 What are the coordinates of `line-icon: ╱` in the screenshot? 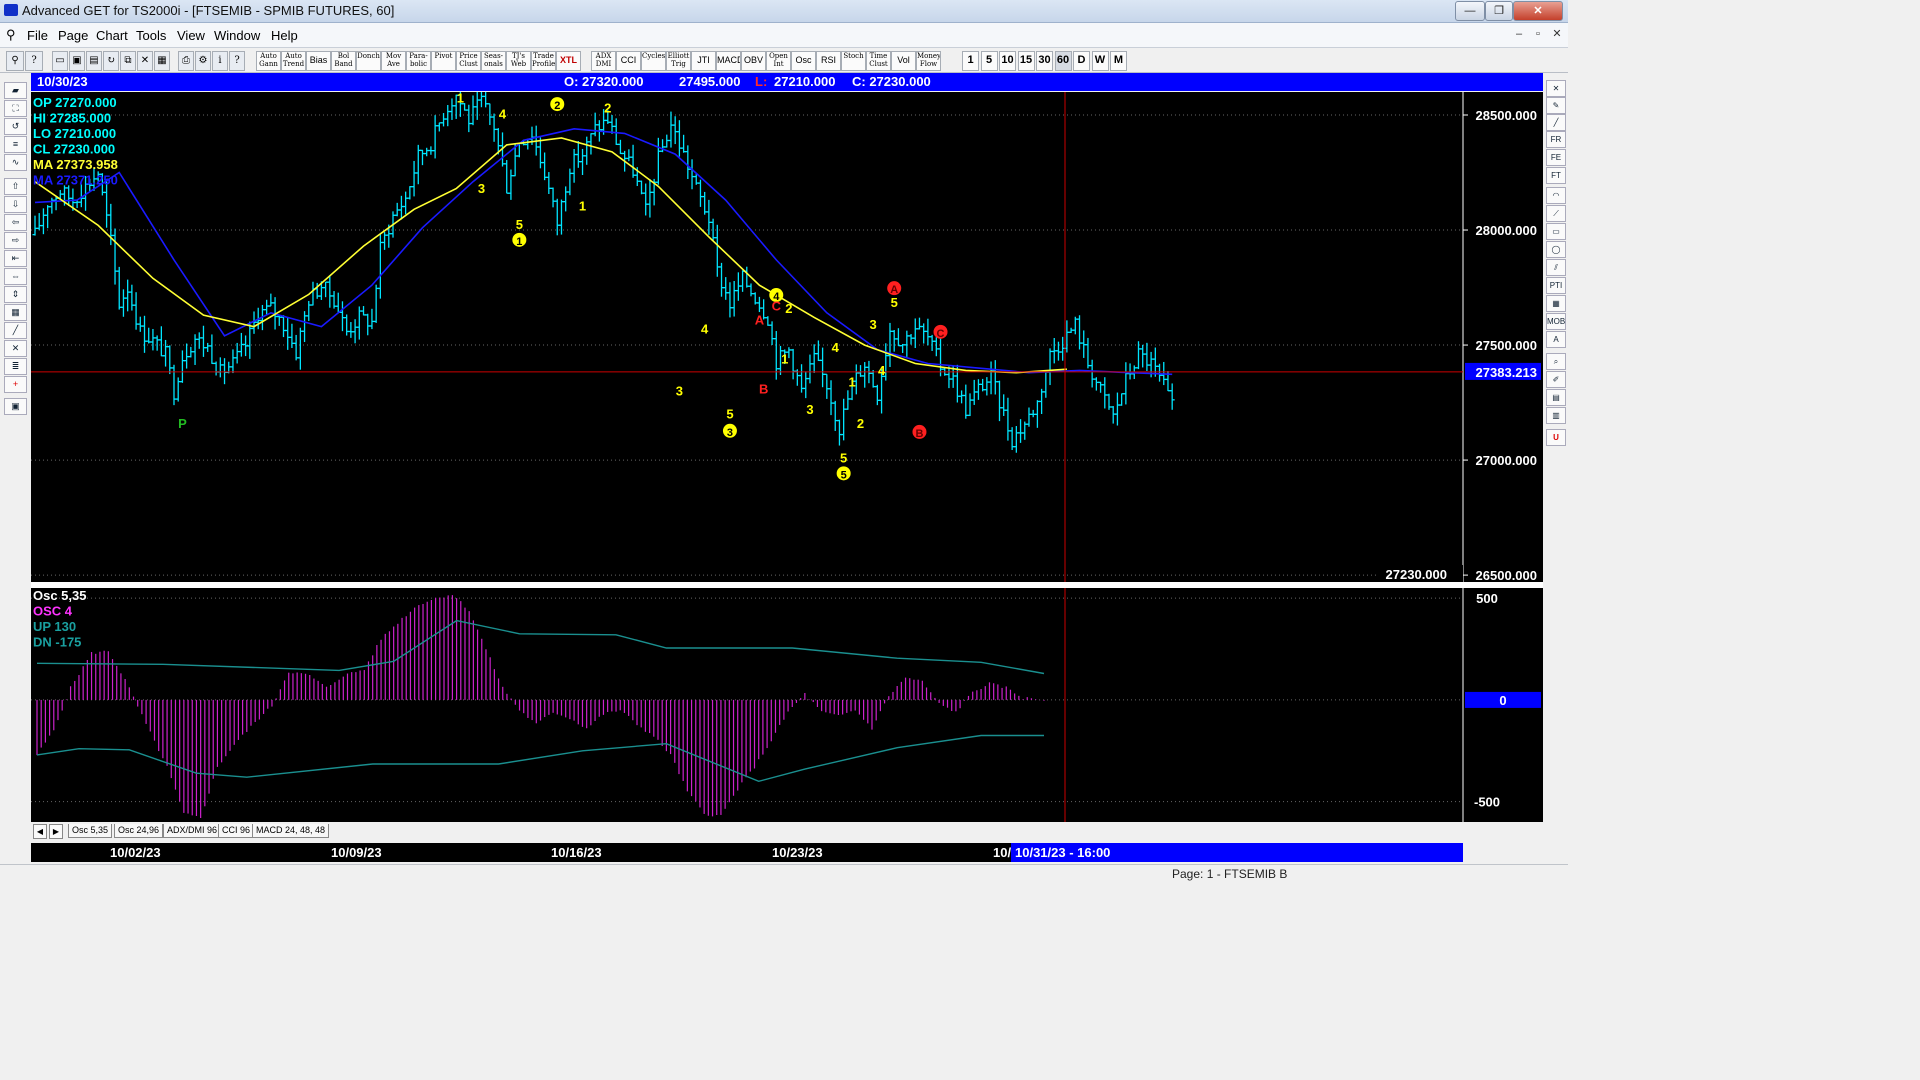 It's located at (1556, 122).